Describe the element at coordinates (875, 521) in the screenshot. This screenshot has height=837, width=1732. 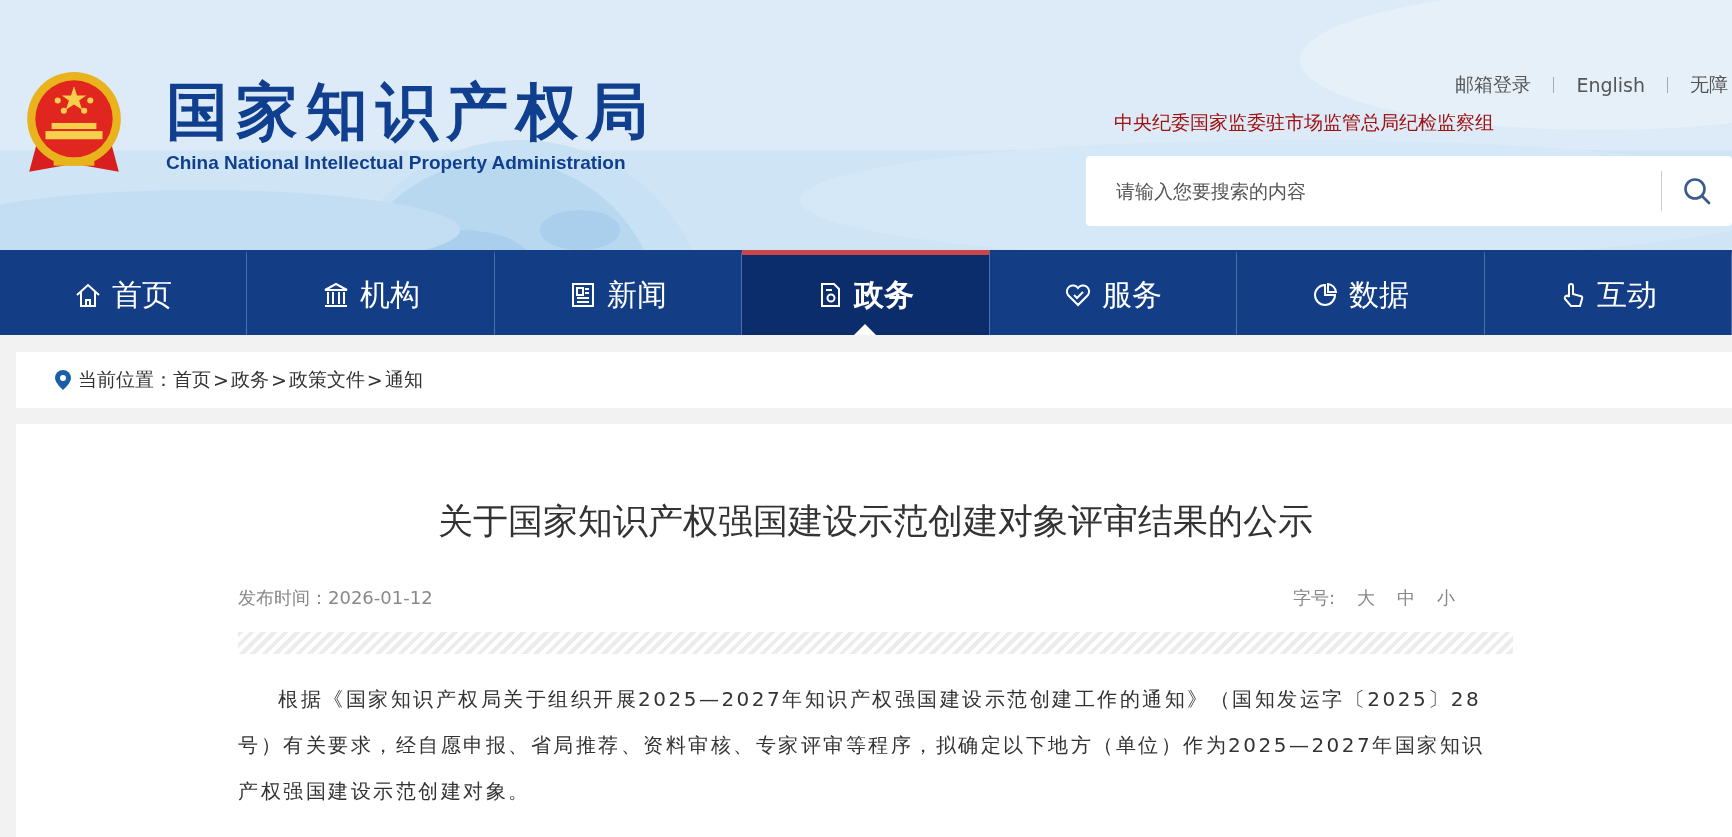
I see `article-title: 关于国家知识产权强国建设示范创建对象评审结果的公示` at that location.